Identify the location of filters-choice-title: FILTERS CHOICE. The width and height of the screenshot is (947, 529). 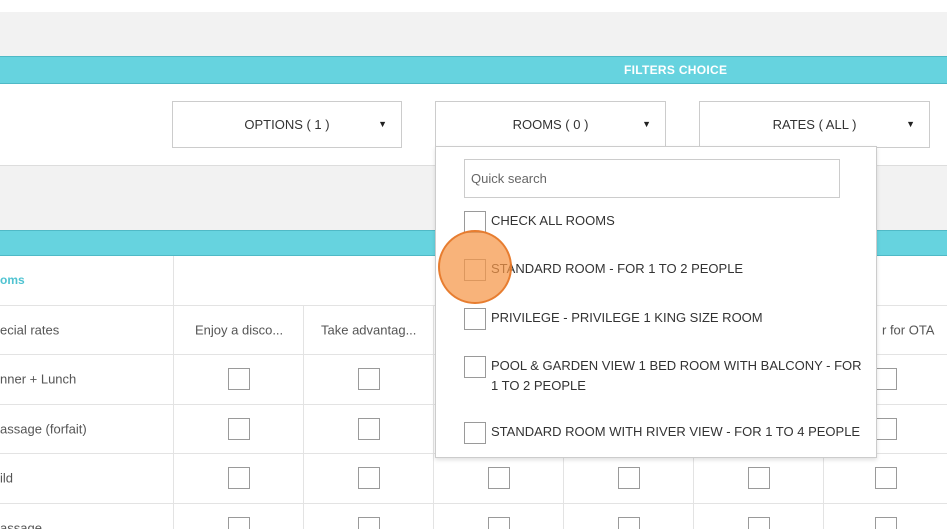
(676, 70).